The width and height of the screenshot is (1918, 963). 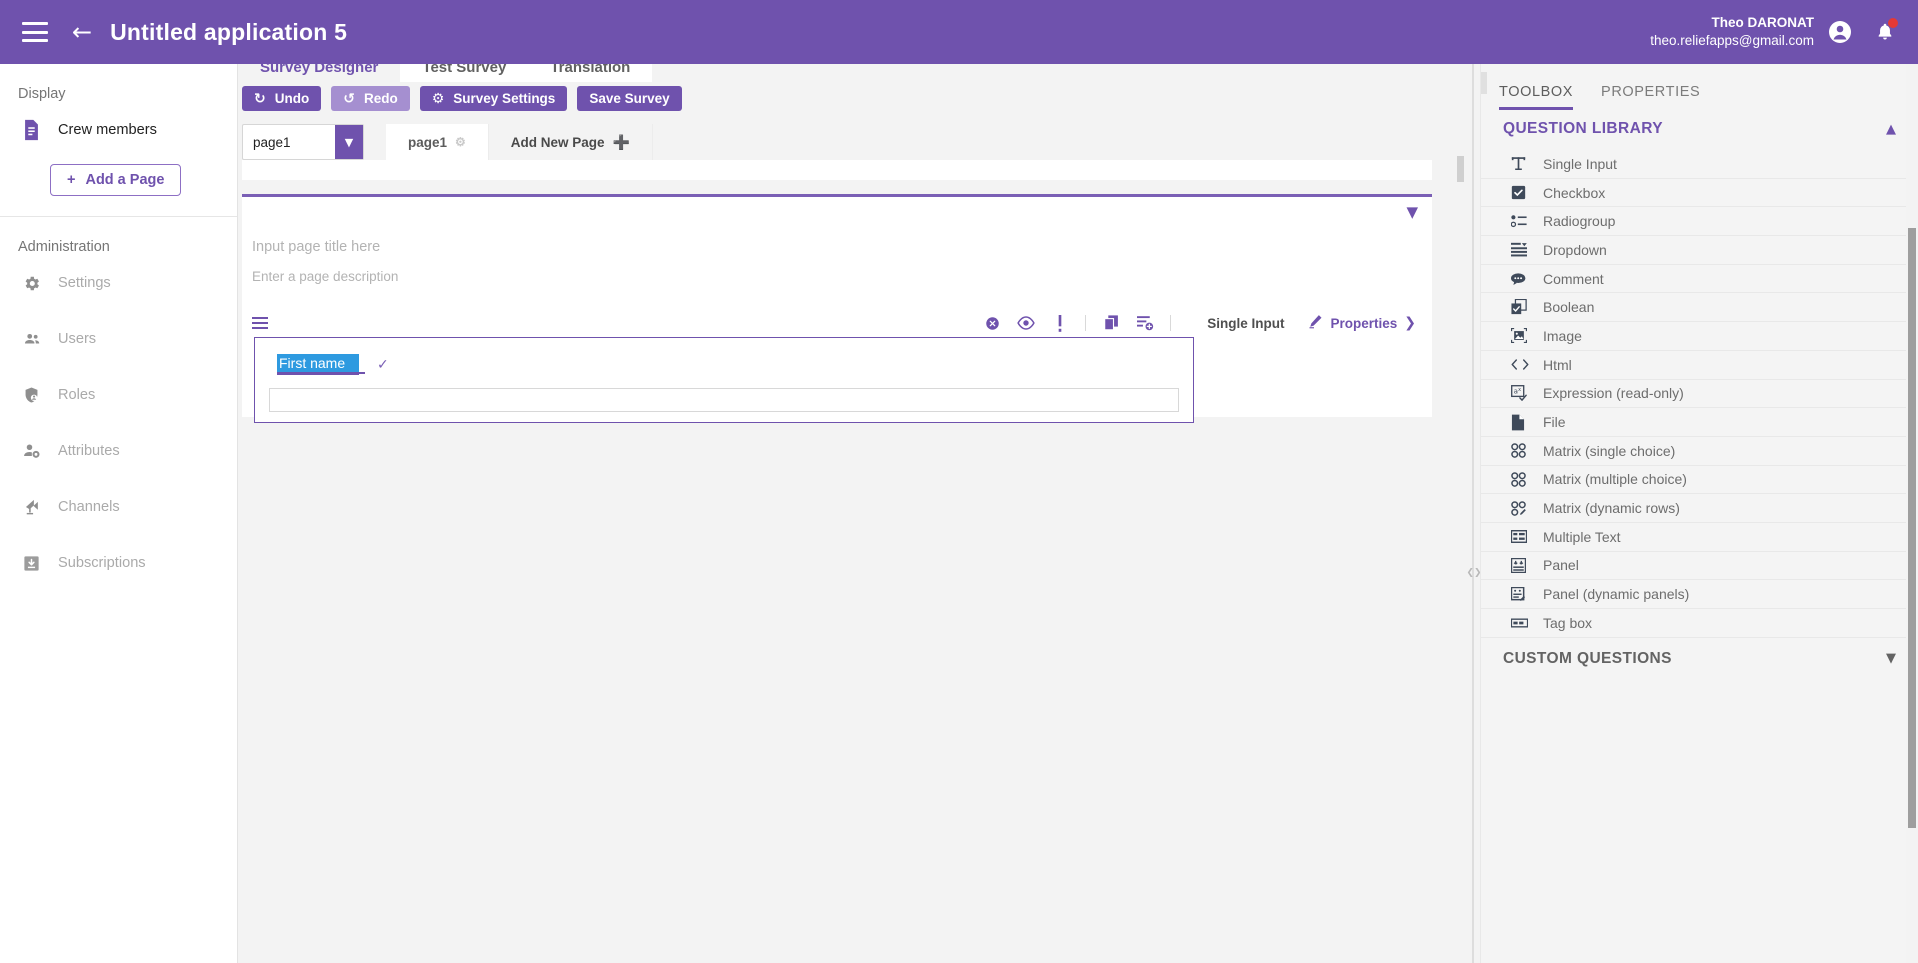 What do you see at coordinates (1699, 537) in the screenshot?
I see `toolbox-item-multiple-text: Multiple Text` at bounding box center [1699, 537].